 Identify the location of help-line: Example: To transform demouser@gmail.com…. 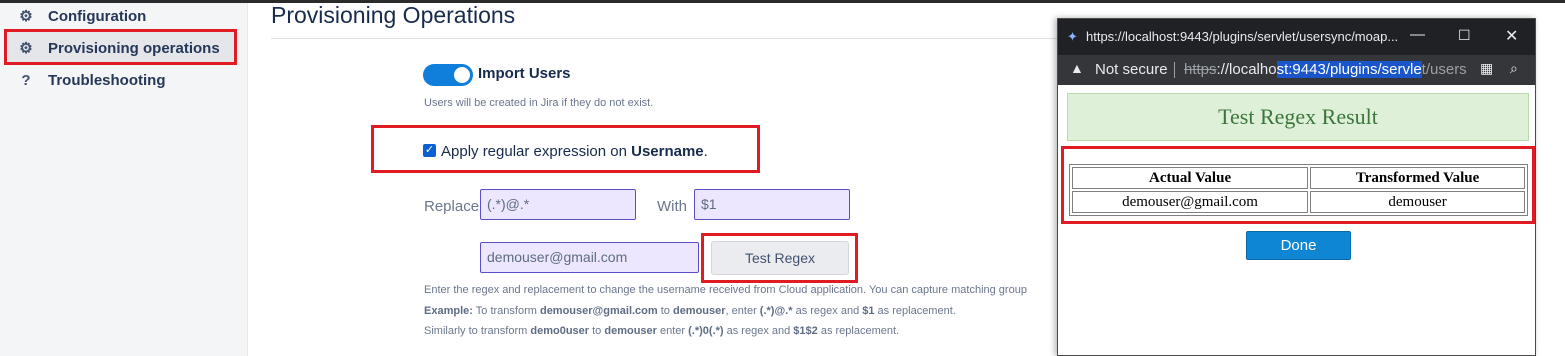
(690, 311).